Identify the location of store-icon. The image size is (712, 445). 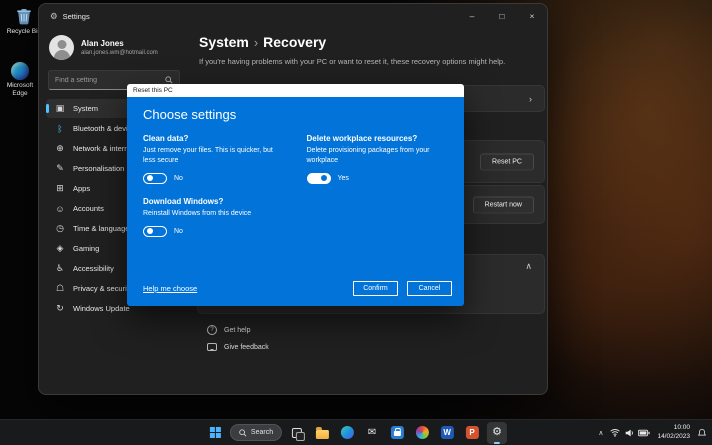
(397, 432).